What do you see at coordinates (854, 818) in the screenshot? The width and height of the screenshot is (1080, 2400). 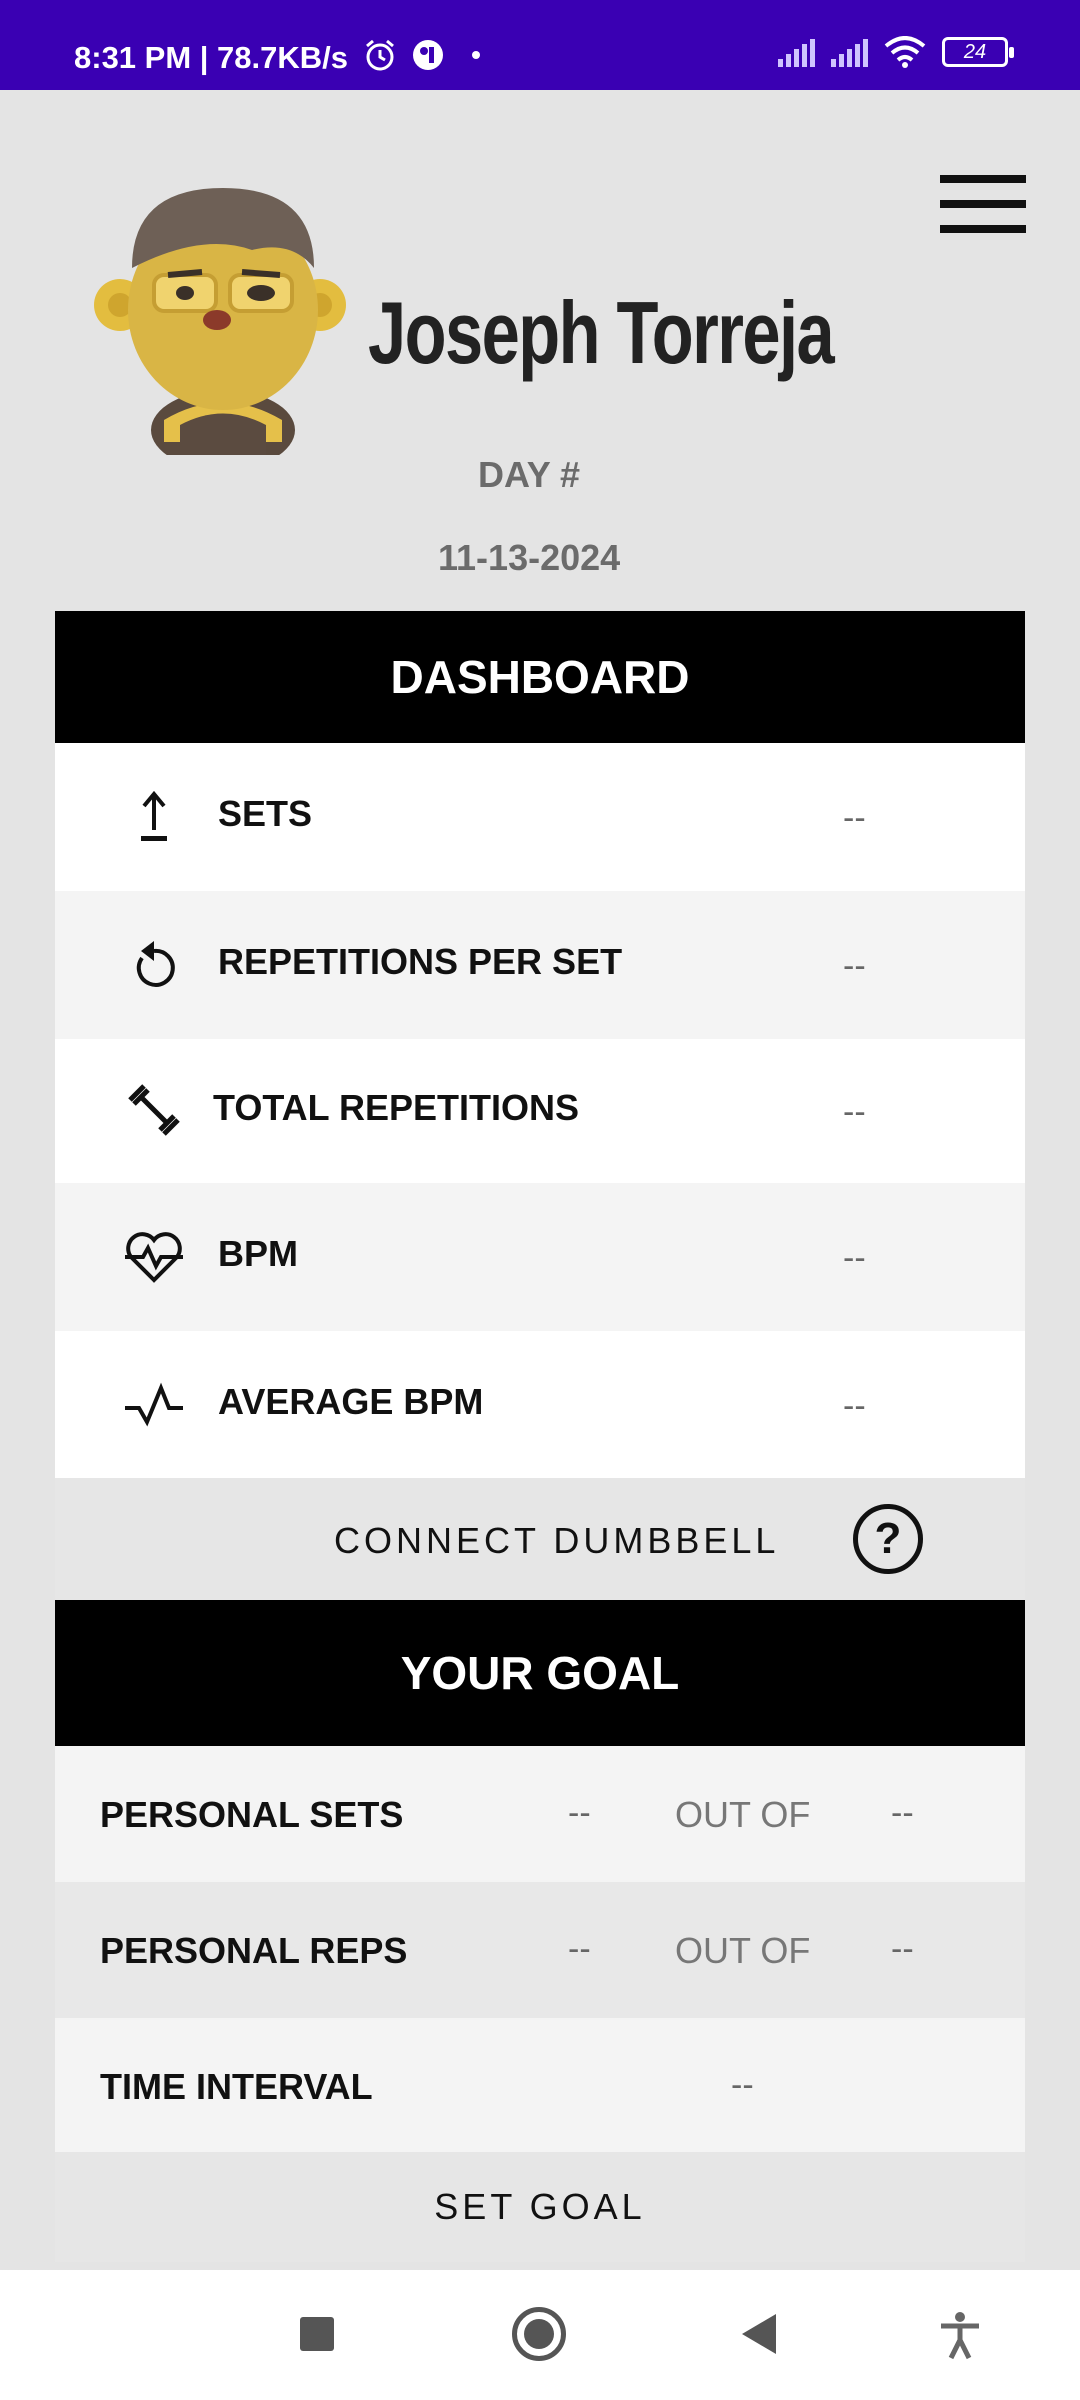 I see `sets-value: --` at bounding box center [854, 818].